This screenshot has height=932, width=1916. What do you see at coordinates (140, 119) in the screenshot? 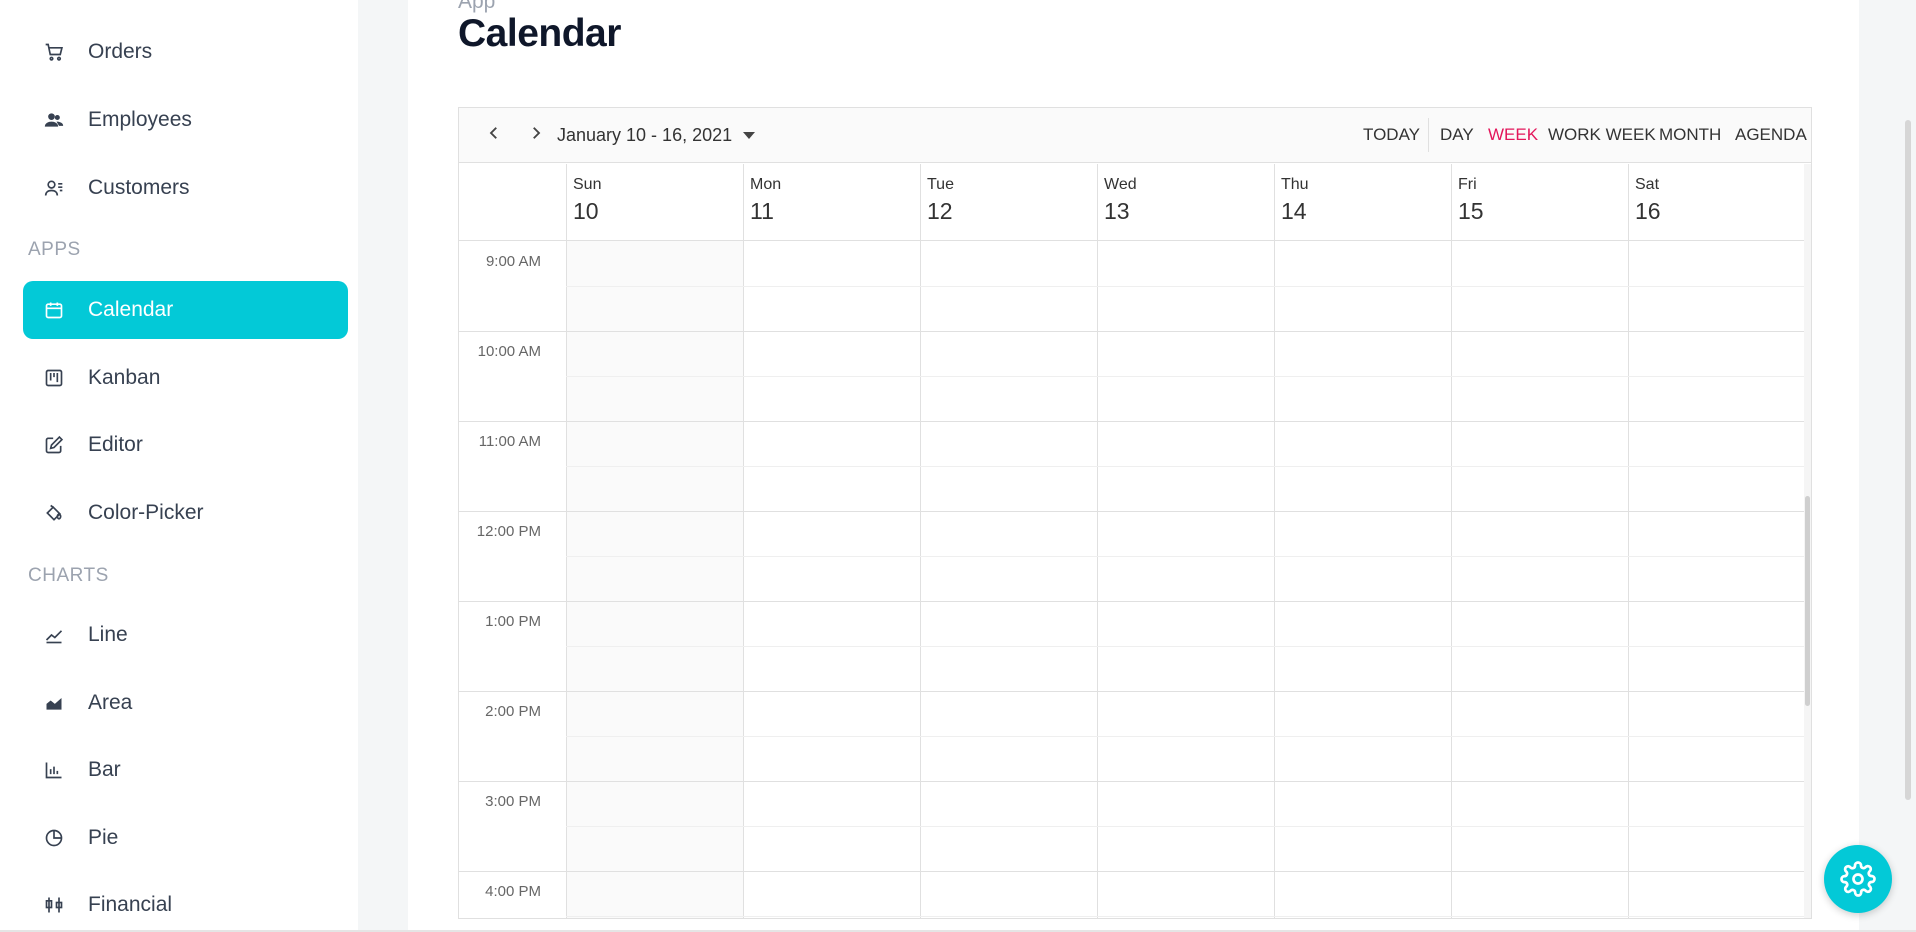
I see `sidebar-item-label: Employees` at bounding box center [140, 119].